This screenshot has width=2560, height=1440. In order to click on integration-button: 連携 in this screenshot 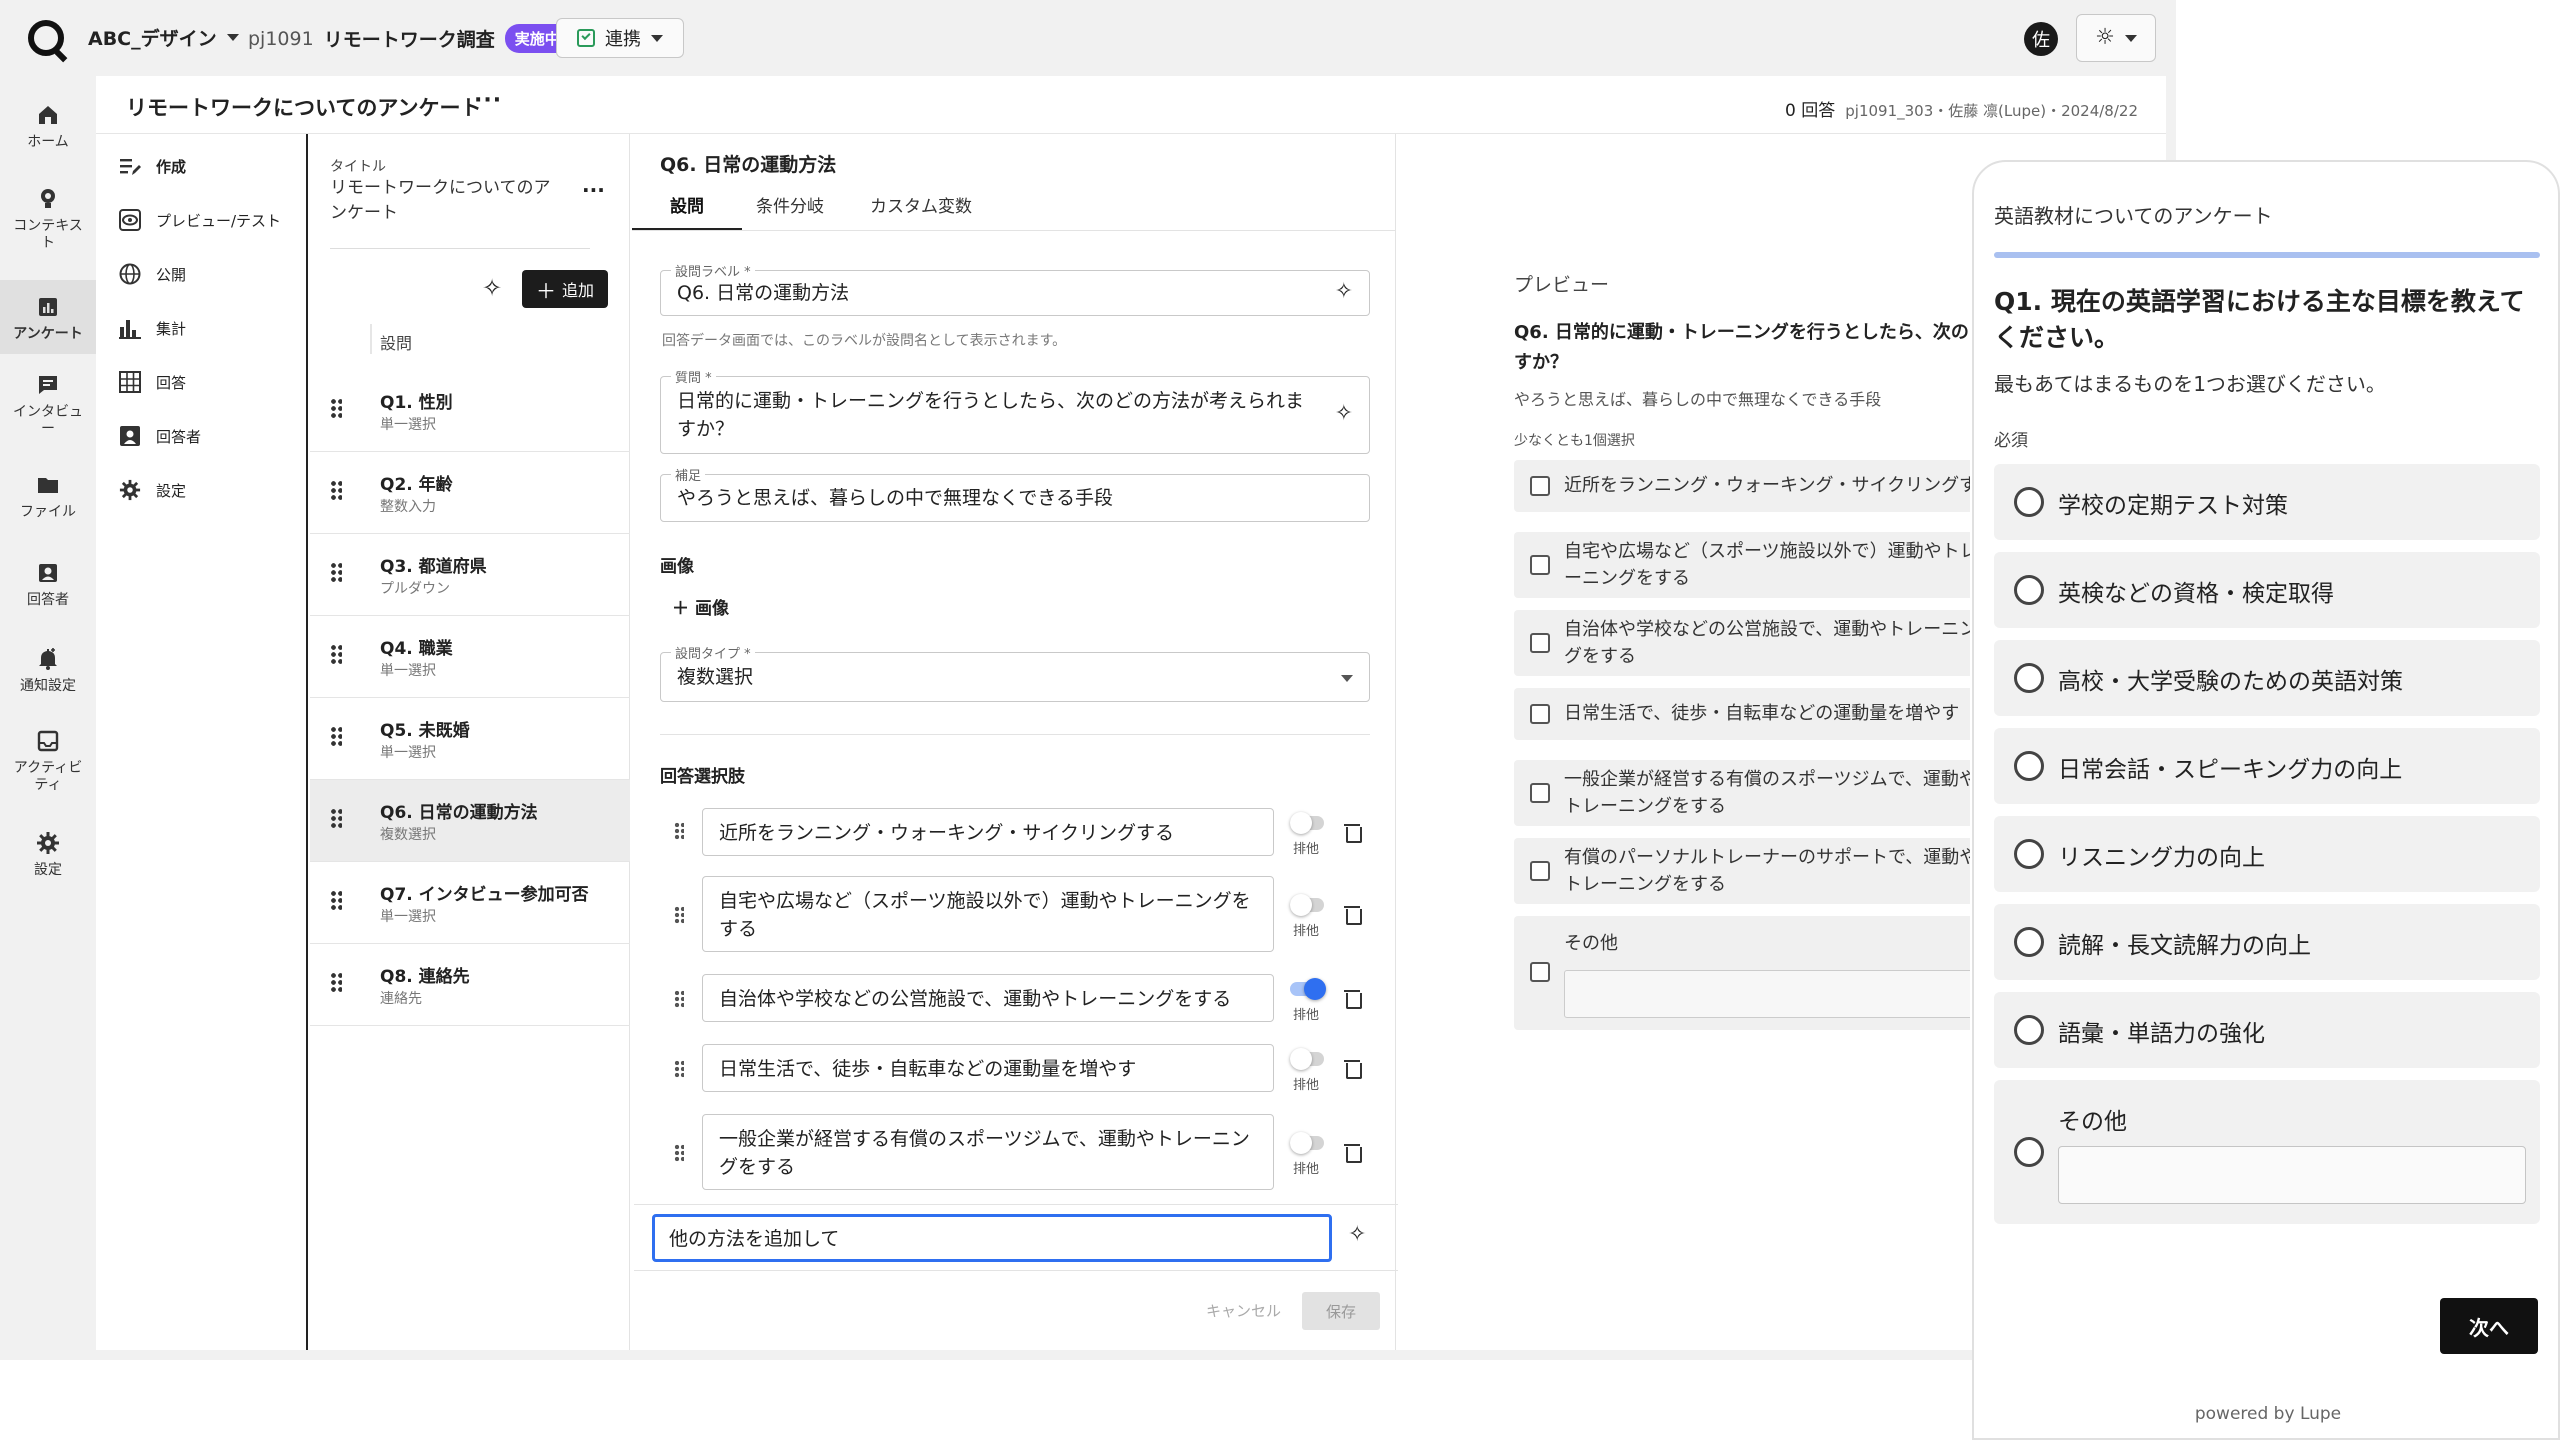, I will do `click(620, 38)`.